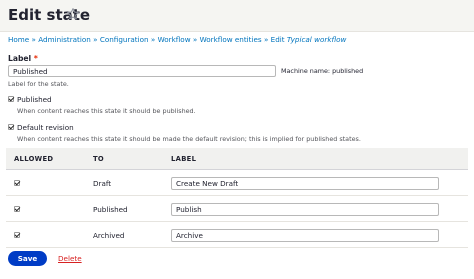 The image size is (474, 279). Describe the element at coordinates (64, 39) in the screenshot. I see `breadcrumb-administration: Administration` at that location.